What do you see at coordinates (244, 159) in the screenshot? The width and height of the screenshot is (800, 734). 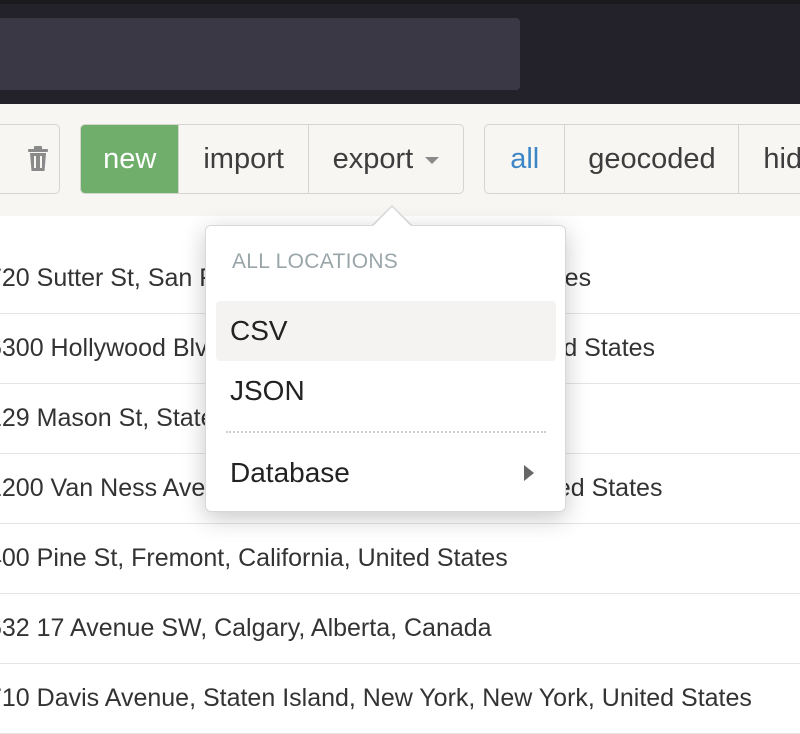 I see `import-button: import` at bounding box center [244, 159].